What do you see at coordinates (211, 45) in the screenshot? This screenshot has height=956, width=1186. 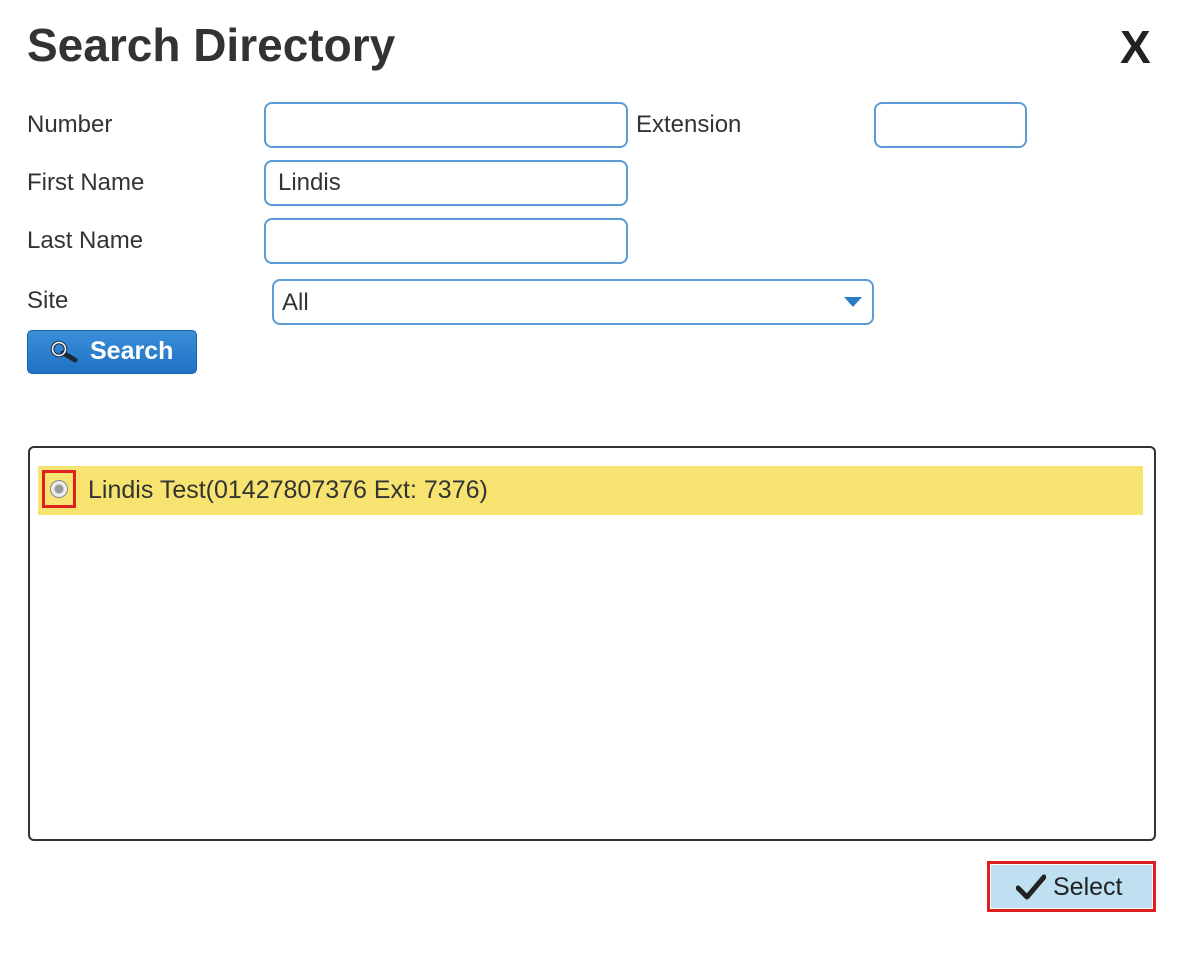 I see `dialog-title: Search Directory` at bounding box center [211, 45].